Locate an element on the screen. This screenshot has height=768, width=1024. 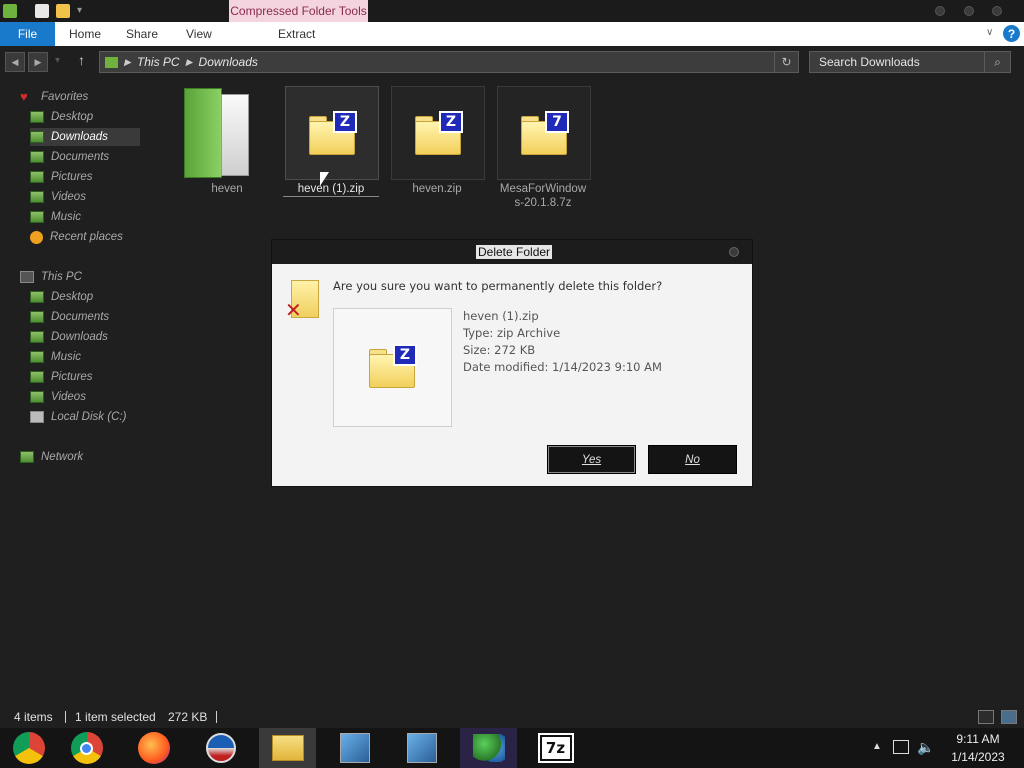
clock-date: 1/14/2023 is located at coordinates (978, 757).